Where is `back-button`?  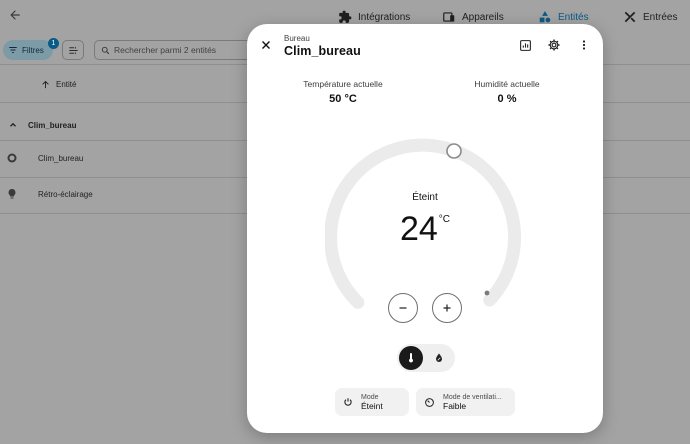 back-button is located at coordinates (15, 16).